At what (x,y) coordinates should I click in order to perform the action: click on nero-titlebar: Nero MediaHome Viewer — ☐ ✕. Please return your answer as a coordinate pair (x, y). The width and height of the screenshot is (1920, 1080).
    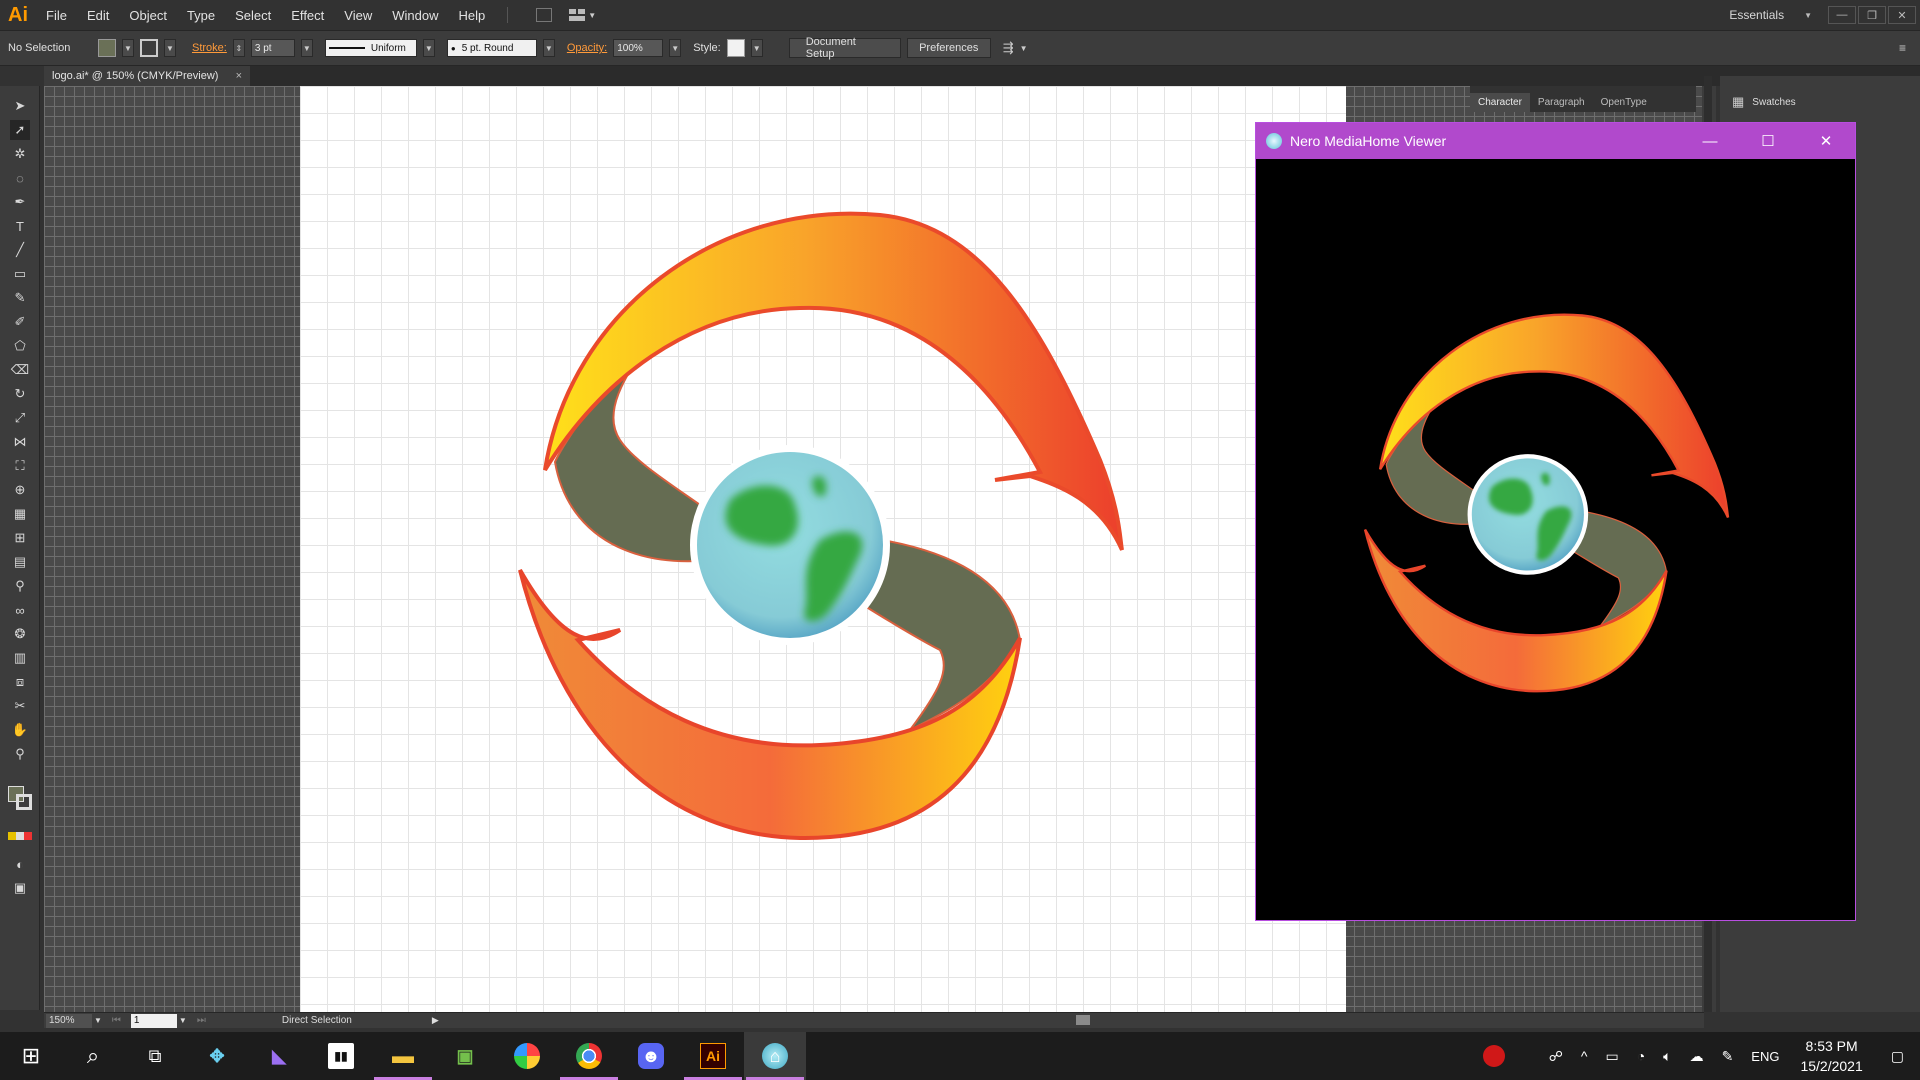
    Looking at the image, I should click on (1555, 141).